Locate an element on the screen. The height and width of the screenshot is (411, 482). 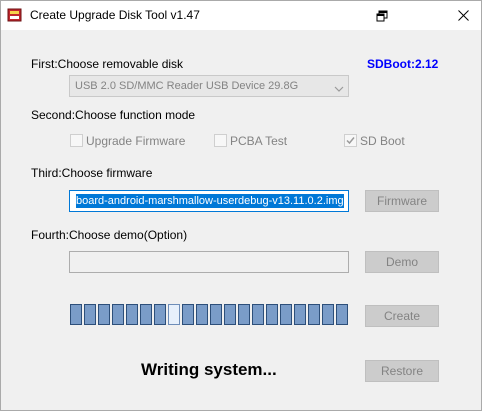
upgrade-firmware-label: Upgrade Firmware is located at coordinates (136, 141).